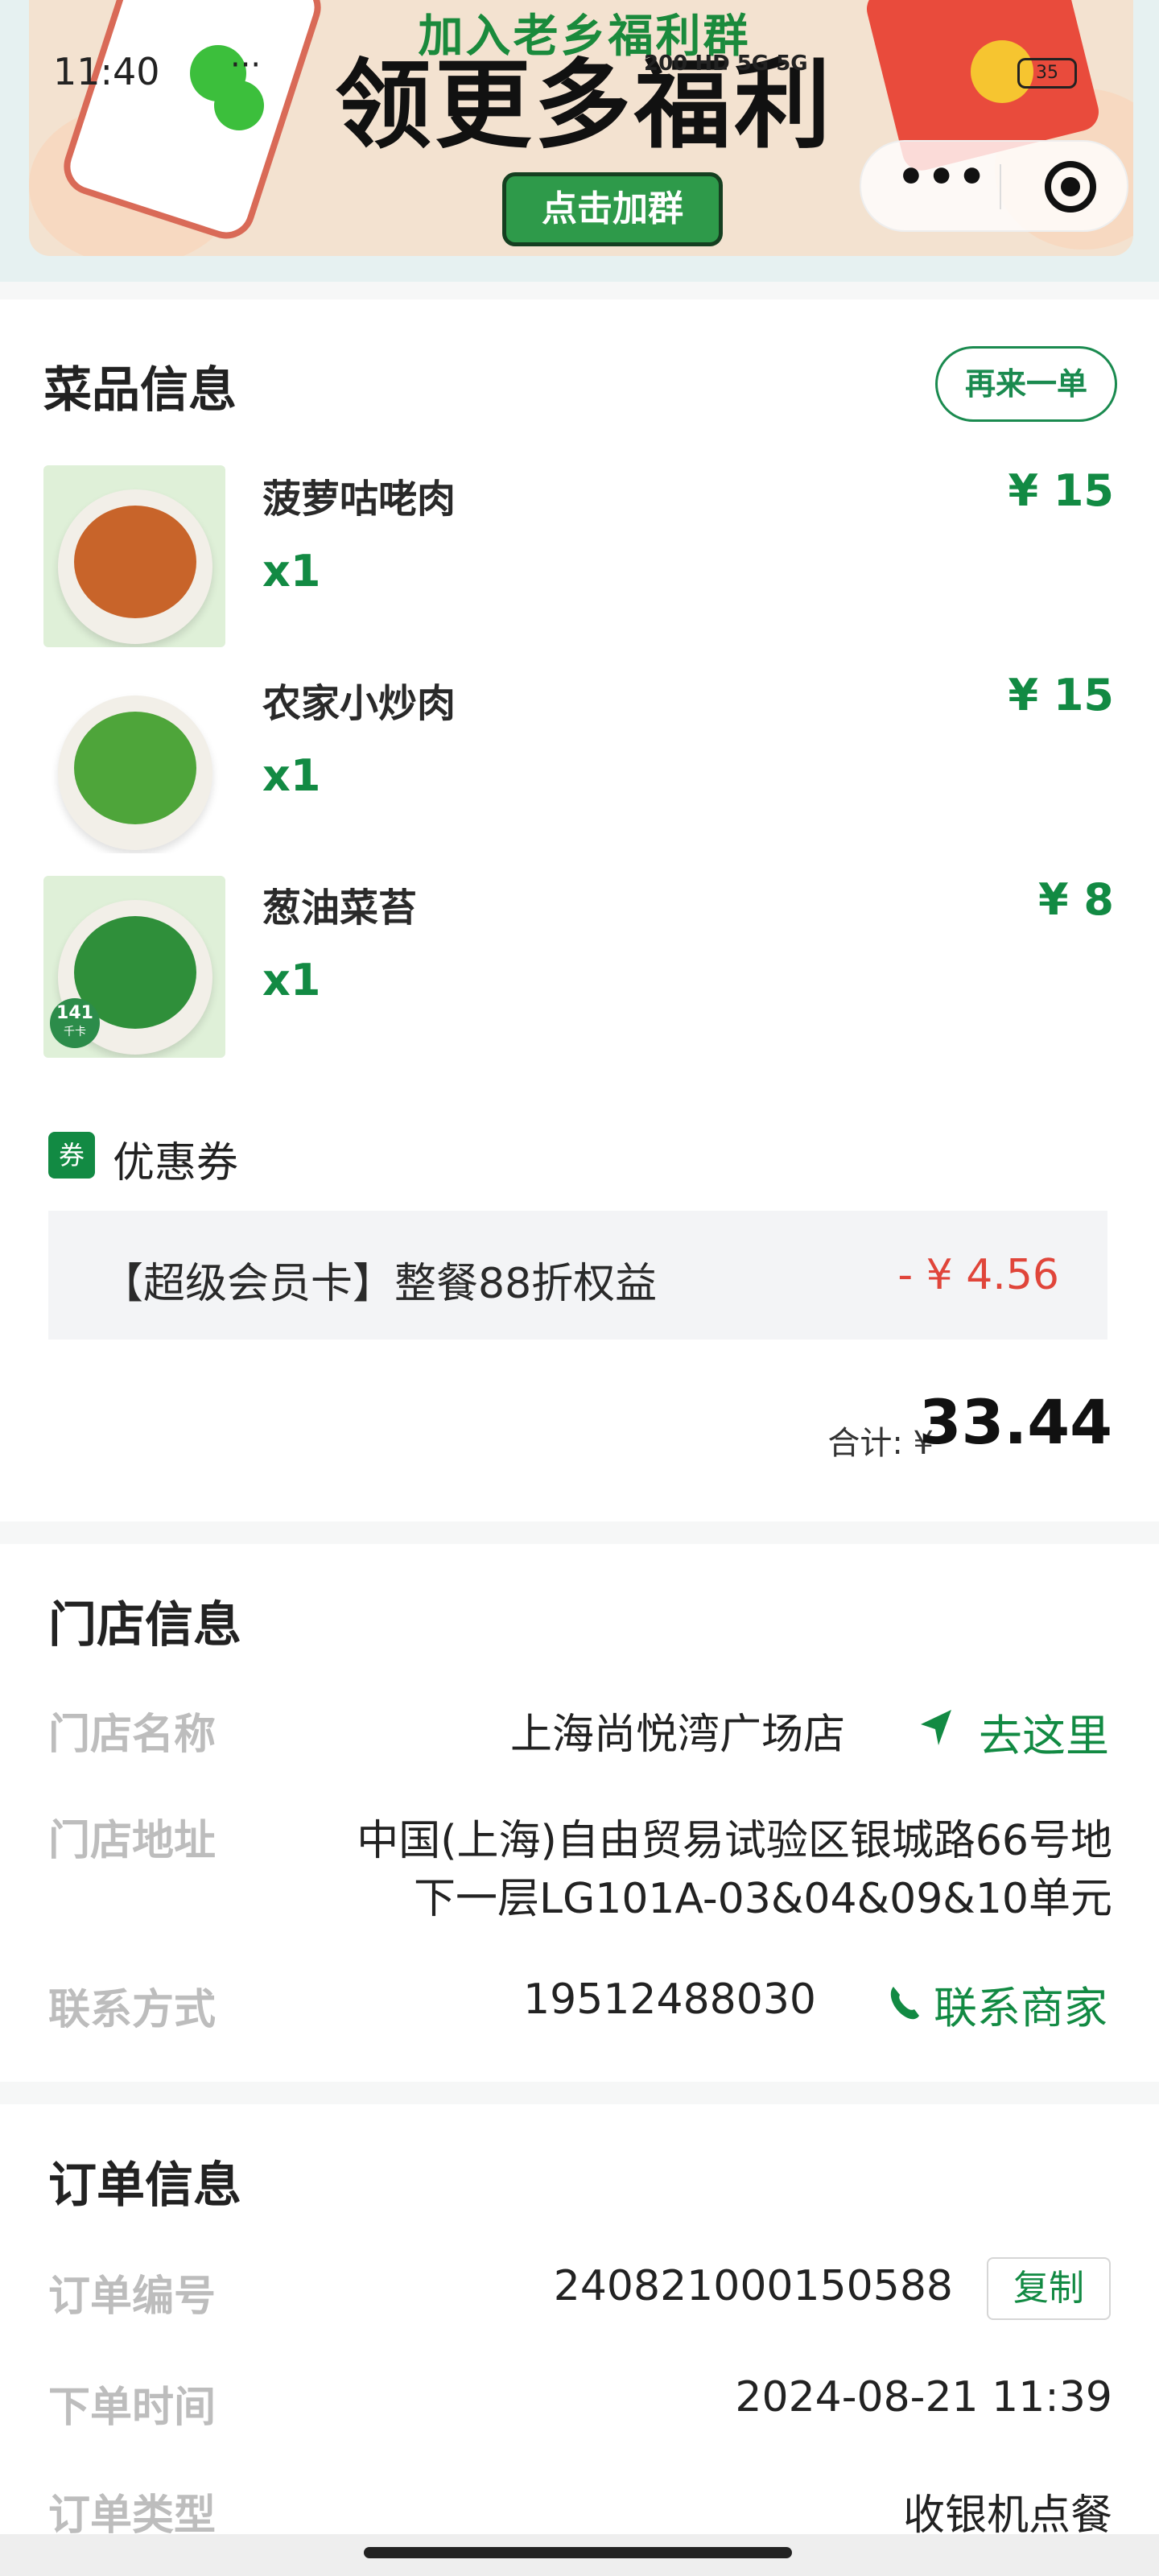 The image size is (1159, 2576). What do you see at coordinates (578, 2552) in the screenshot?
I see `home-indicator` at bounding box center [578, 2552].